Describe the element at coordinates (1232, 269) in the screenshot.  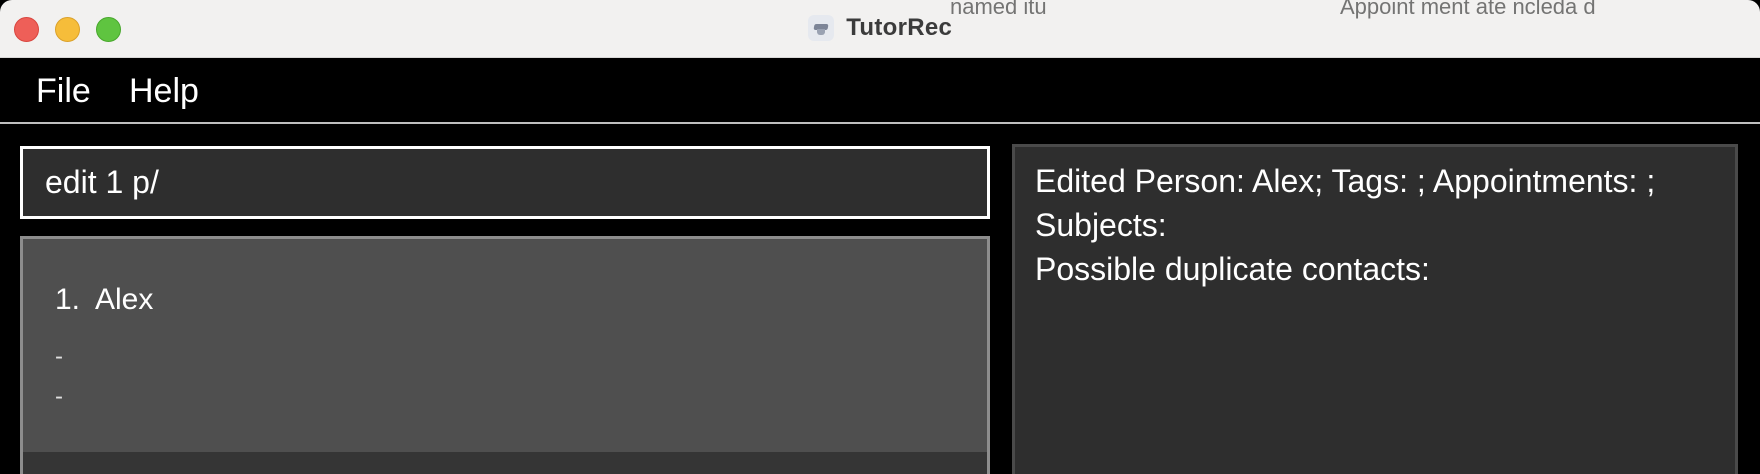
I see `result-line: Possible duplicate contacts:` at that location.